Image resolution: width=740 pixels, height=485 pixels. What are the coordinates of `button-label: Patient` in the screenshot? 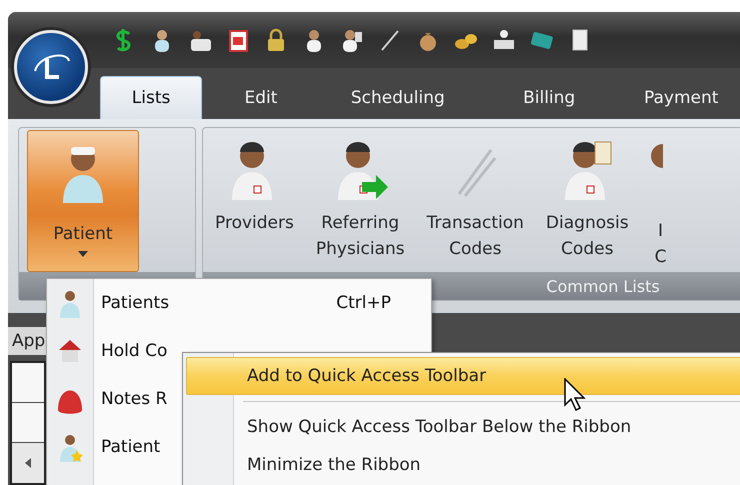 It's located at (83, 234).